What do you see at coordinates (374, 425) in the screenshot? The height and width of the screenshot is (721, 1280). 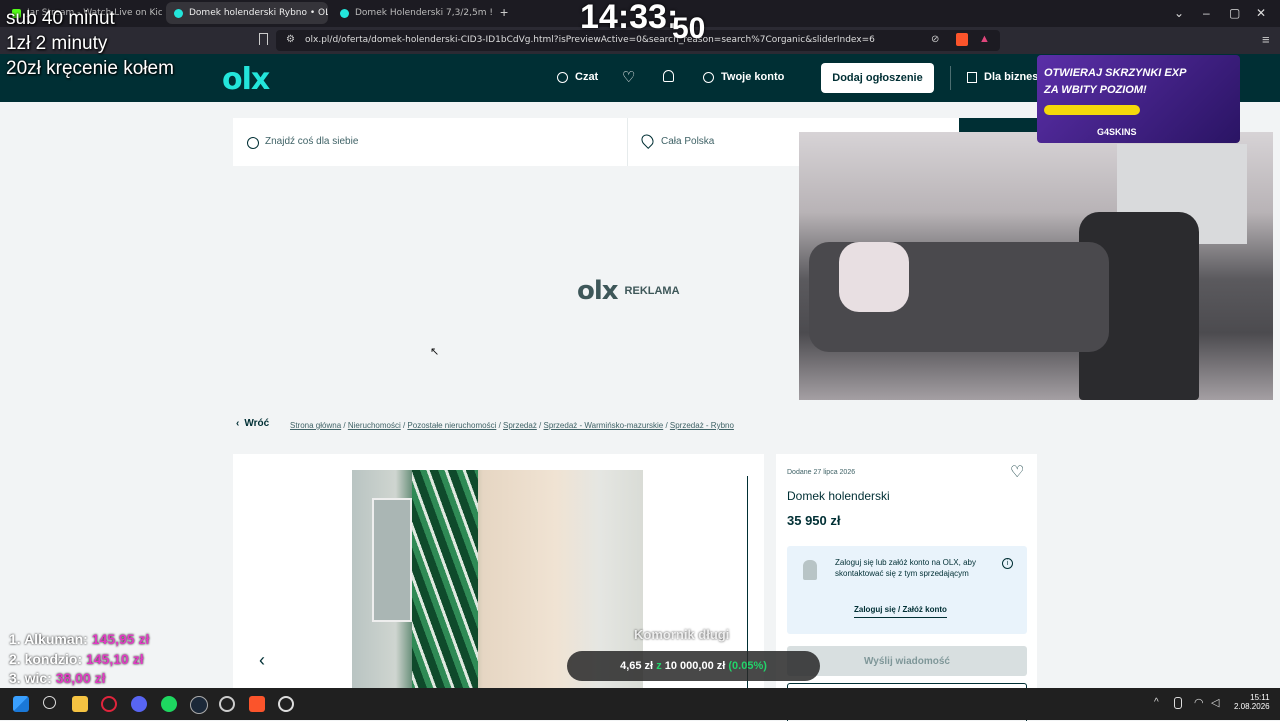 I see `breadcrumb-item: Nieruchomości` at bounding box center [374, 425].